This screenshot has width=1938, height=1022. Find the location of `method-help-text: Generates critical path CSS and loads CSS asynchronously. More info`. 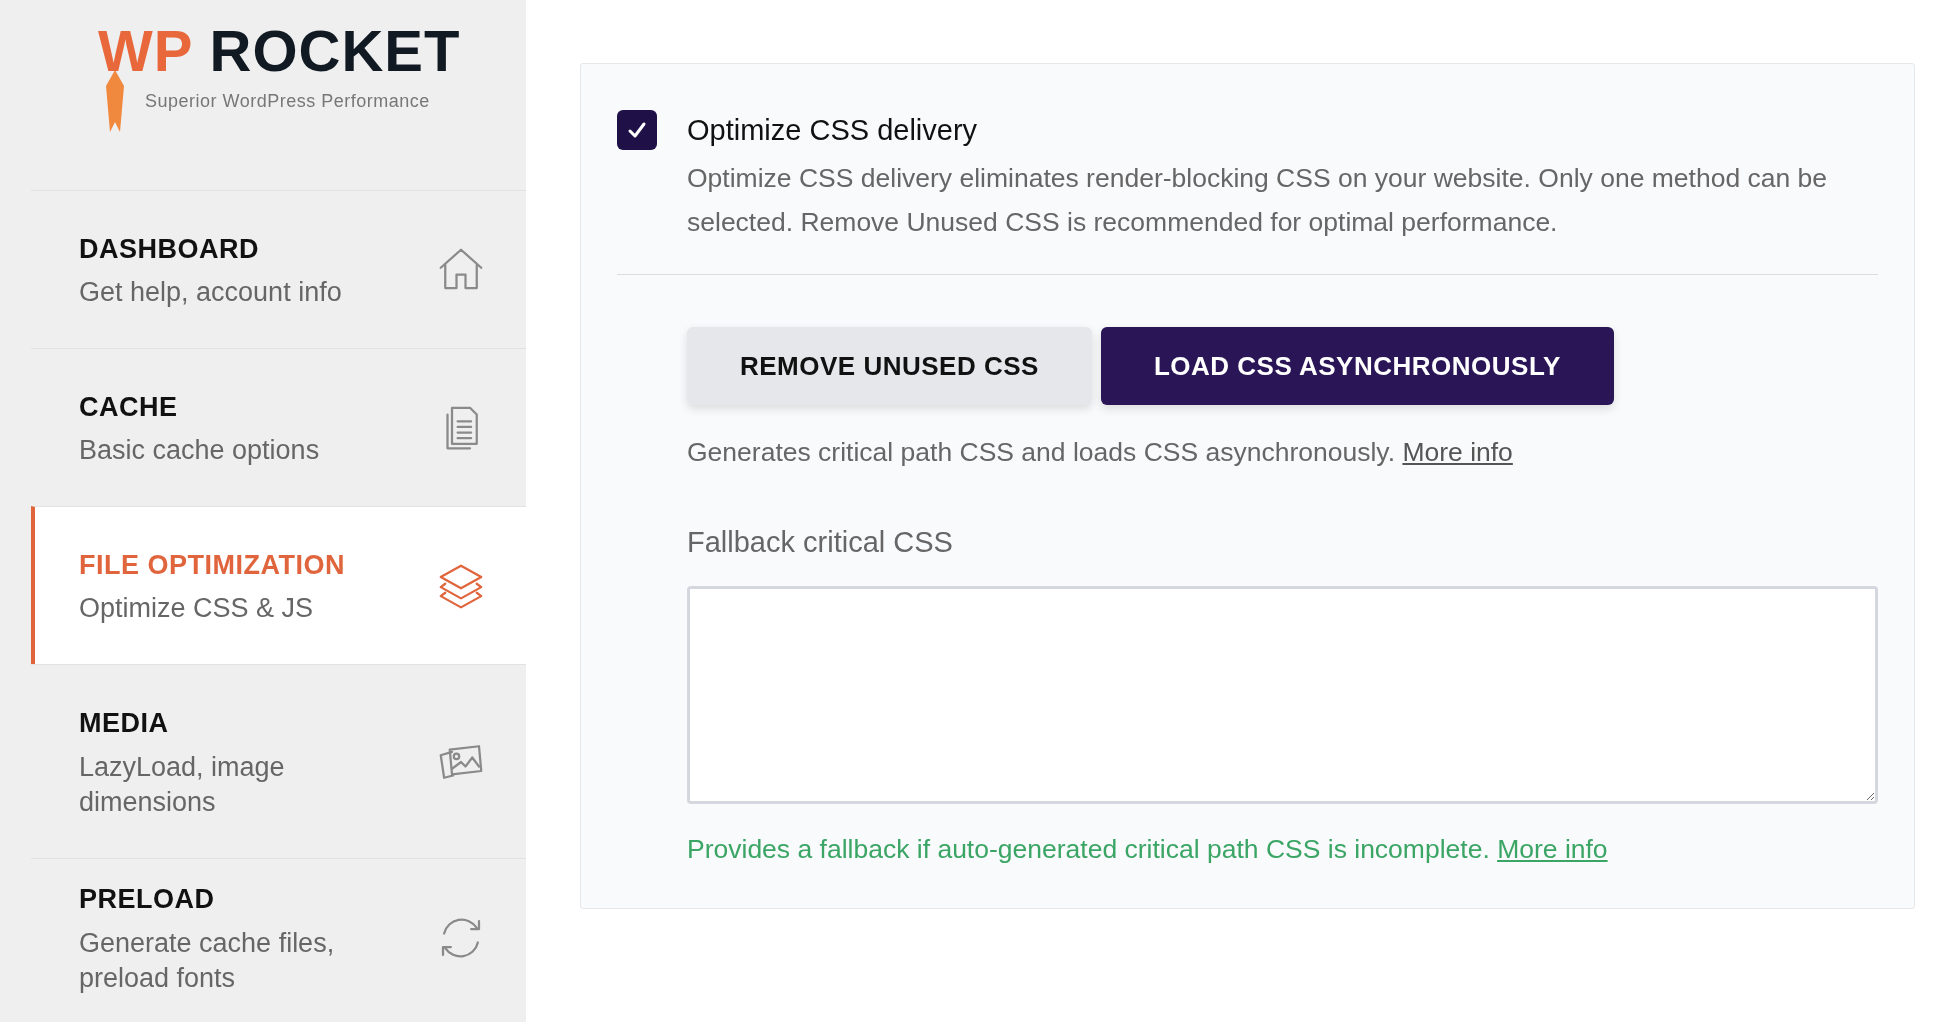

method-help-text: Generates critical path CSS and loads CSS asynchronously. More info is located at coordinates (1100, 452).